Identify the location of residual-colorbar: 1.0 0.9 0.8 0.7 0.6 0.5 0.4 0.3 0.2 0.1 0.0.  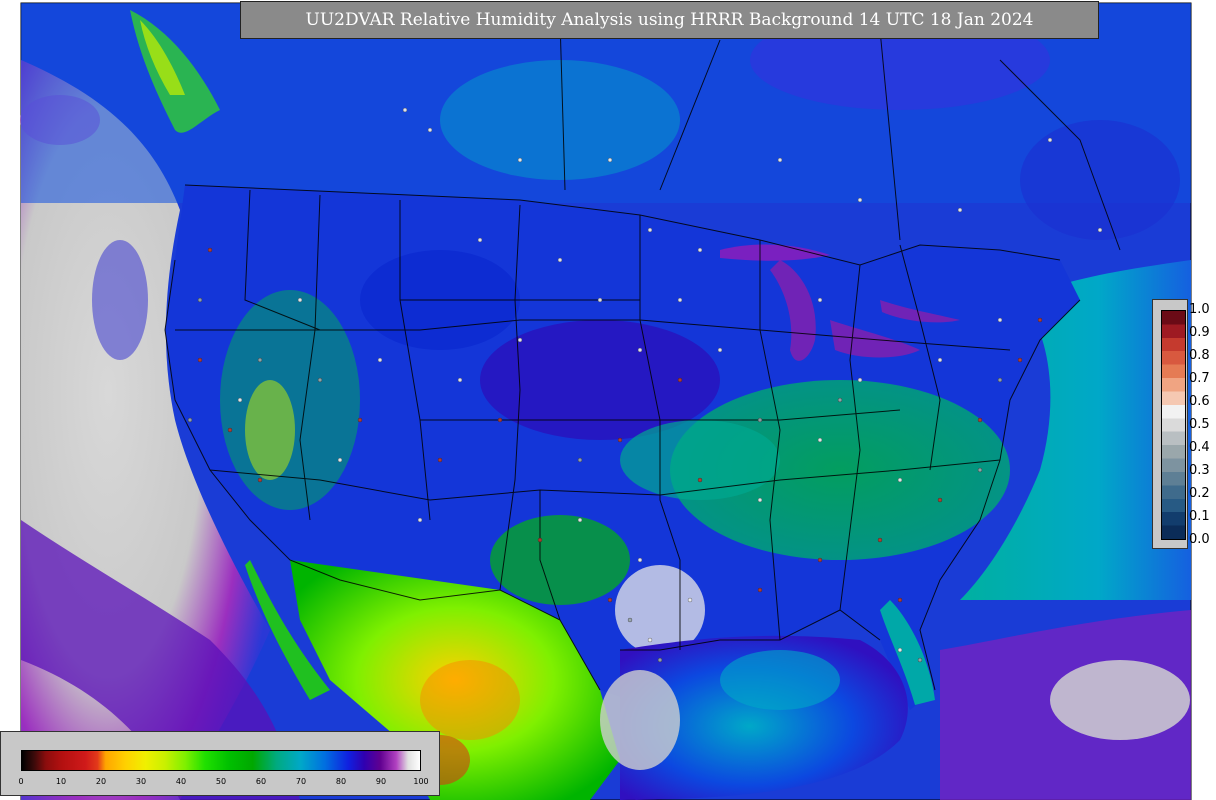
(1181, 424).